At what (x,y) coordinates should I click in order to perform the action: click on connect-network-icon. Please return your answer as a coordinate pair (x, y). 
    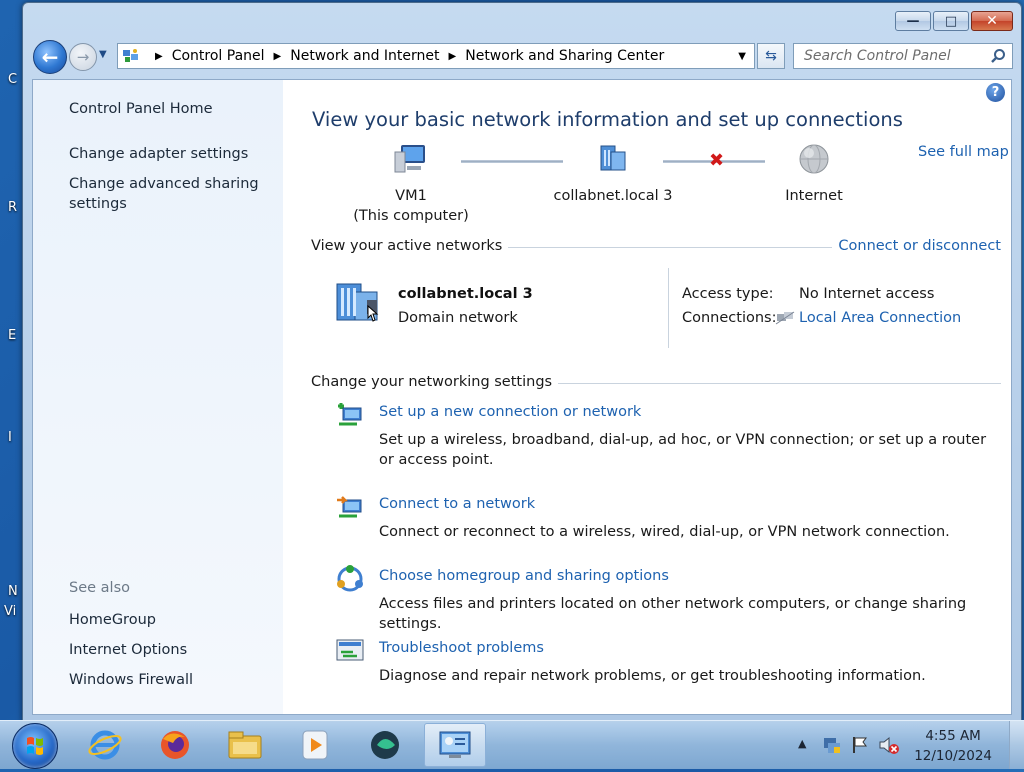
    Looking at the image, I should click on (349, 507).